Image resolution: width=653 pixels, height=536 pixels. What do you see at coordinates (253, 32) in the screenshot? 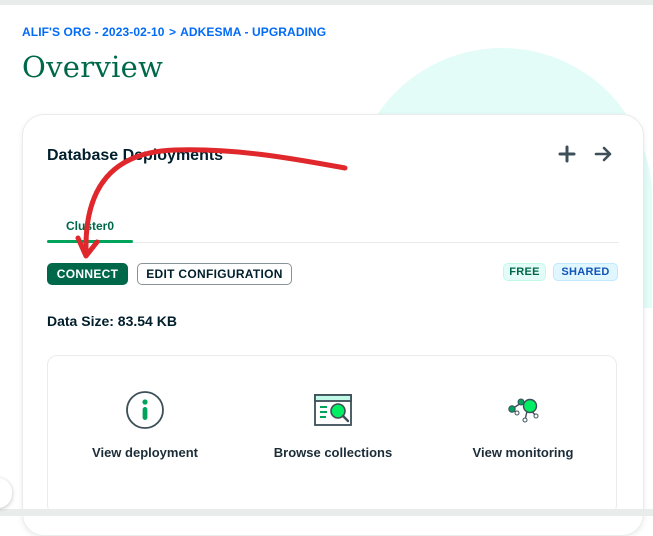
I see `breadcrumb-cluster: ADKESMA - UPGRADING` at bounding box center [253, 32].